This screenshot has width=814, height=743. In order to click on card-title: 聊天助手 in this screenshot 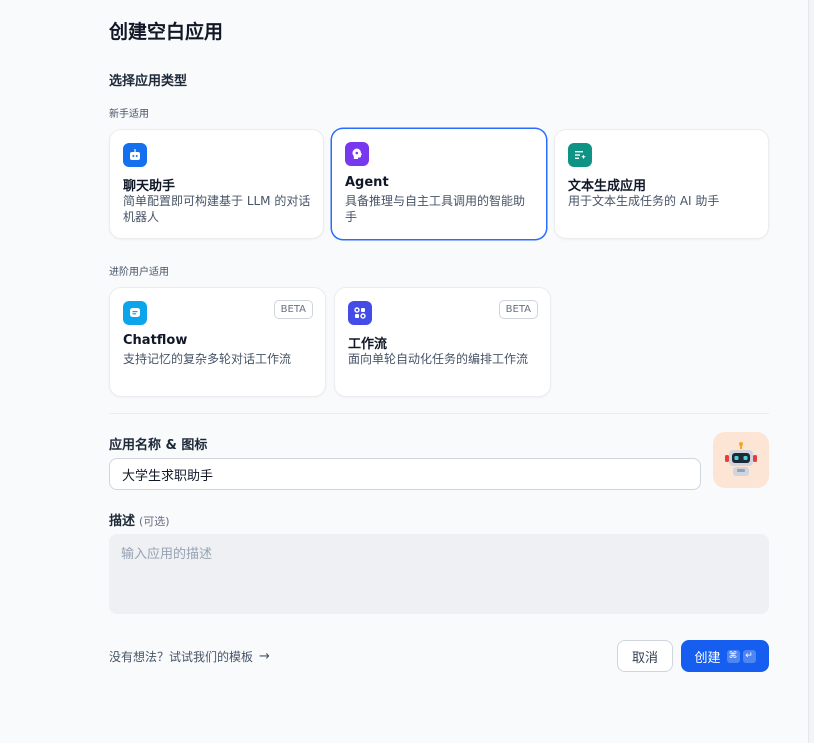, I will do `click(149, 186)`.